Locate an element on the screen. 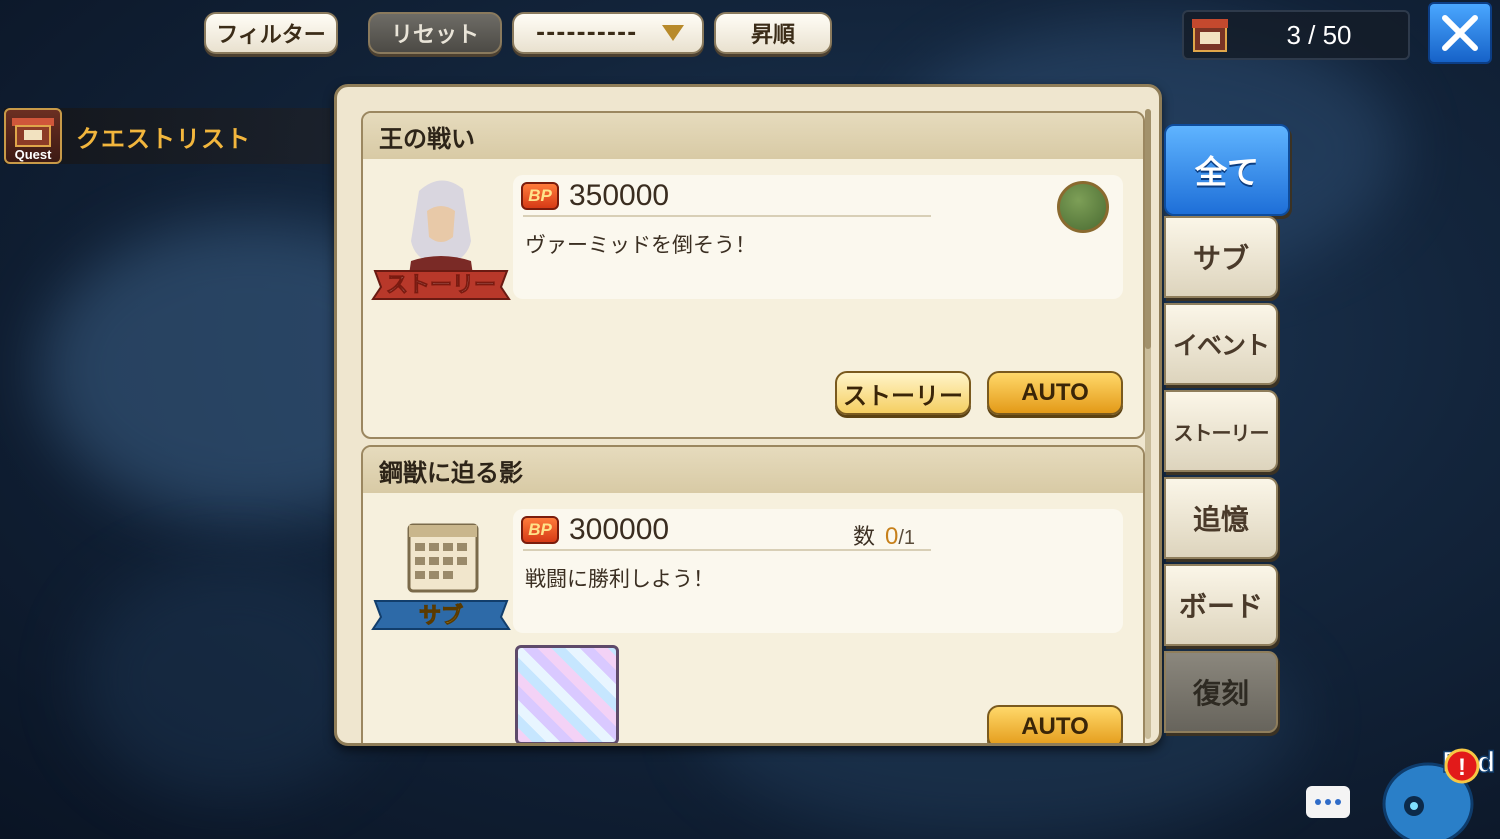 This screenshot has width=1500, height=839. tab-event: イベント is located at coordinates (1221, 344).